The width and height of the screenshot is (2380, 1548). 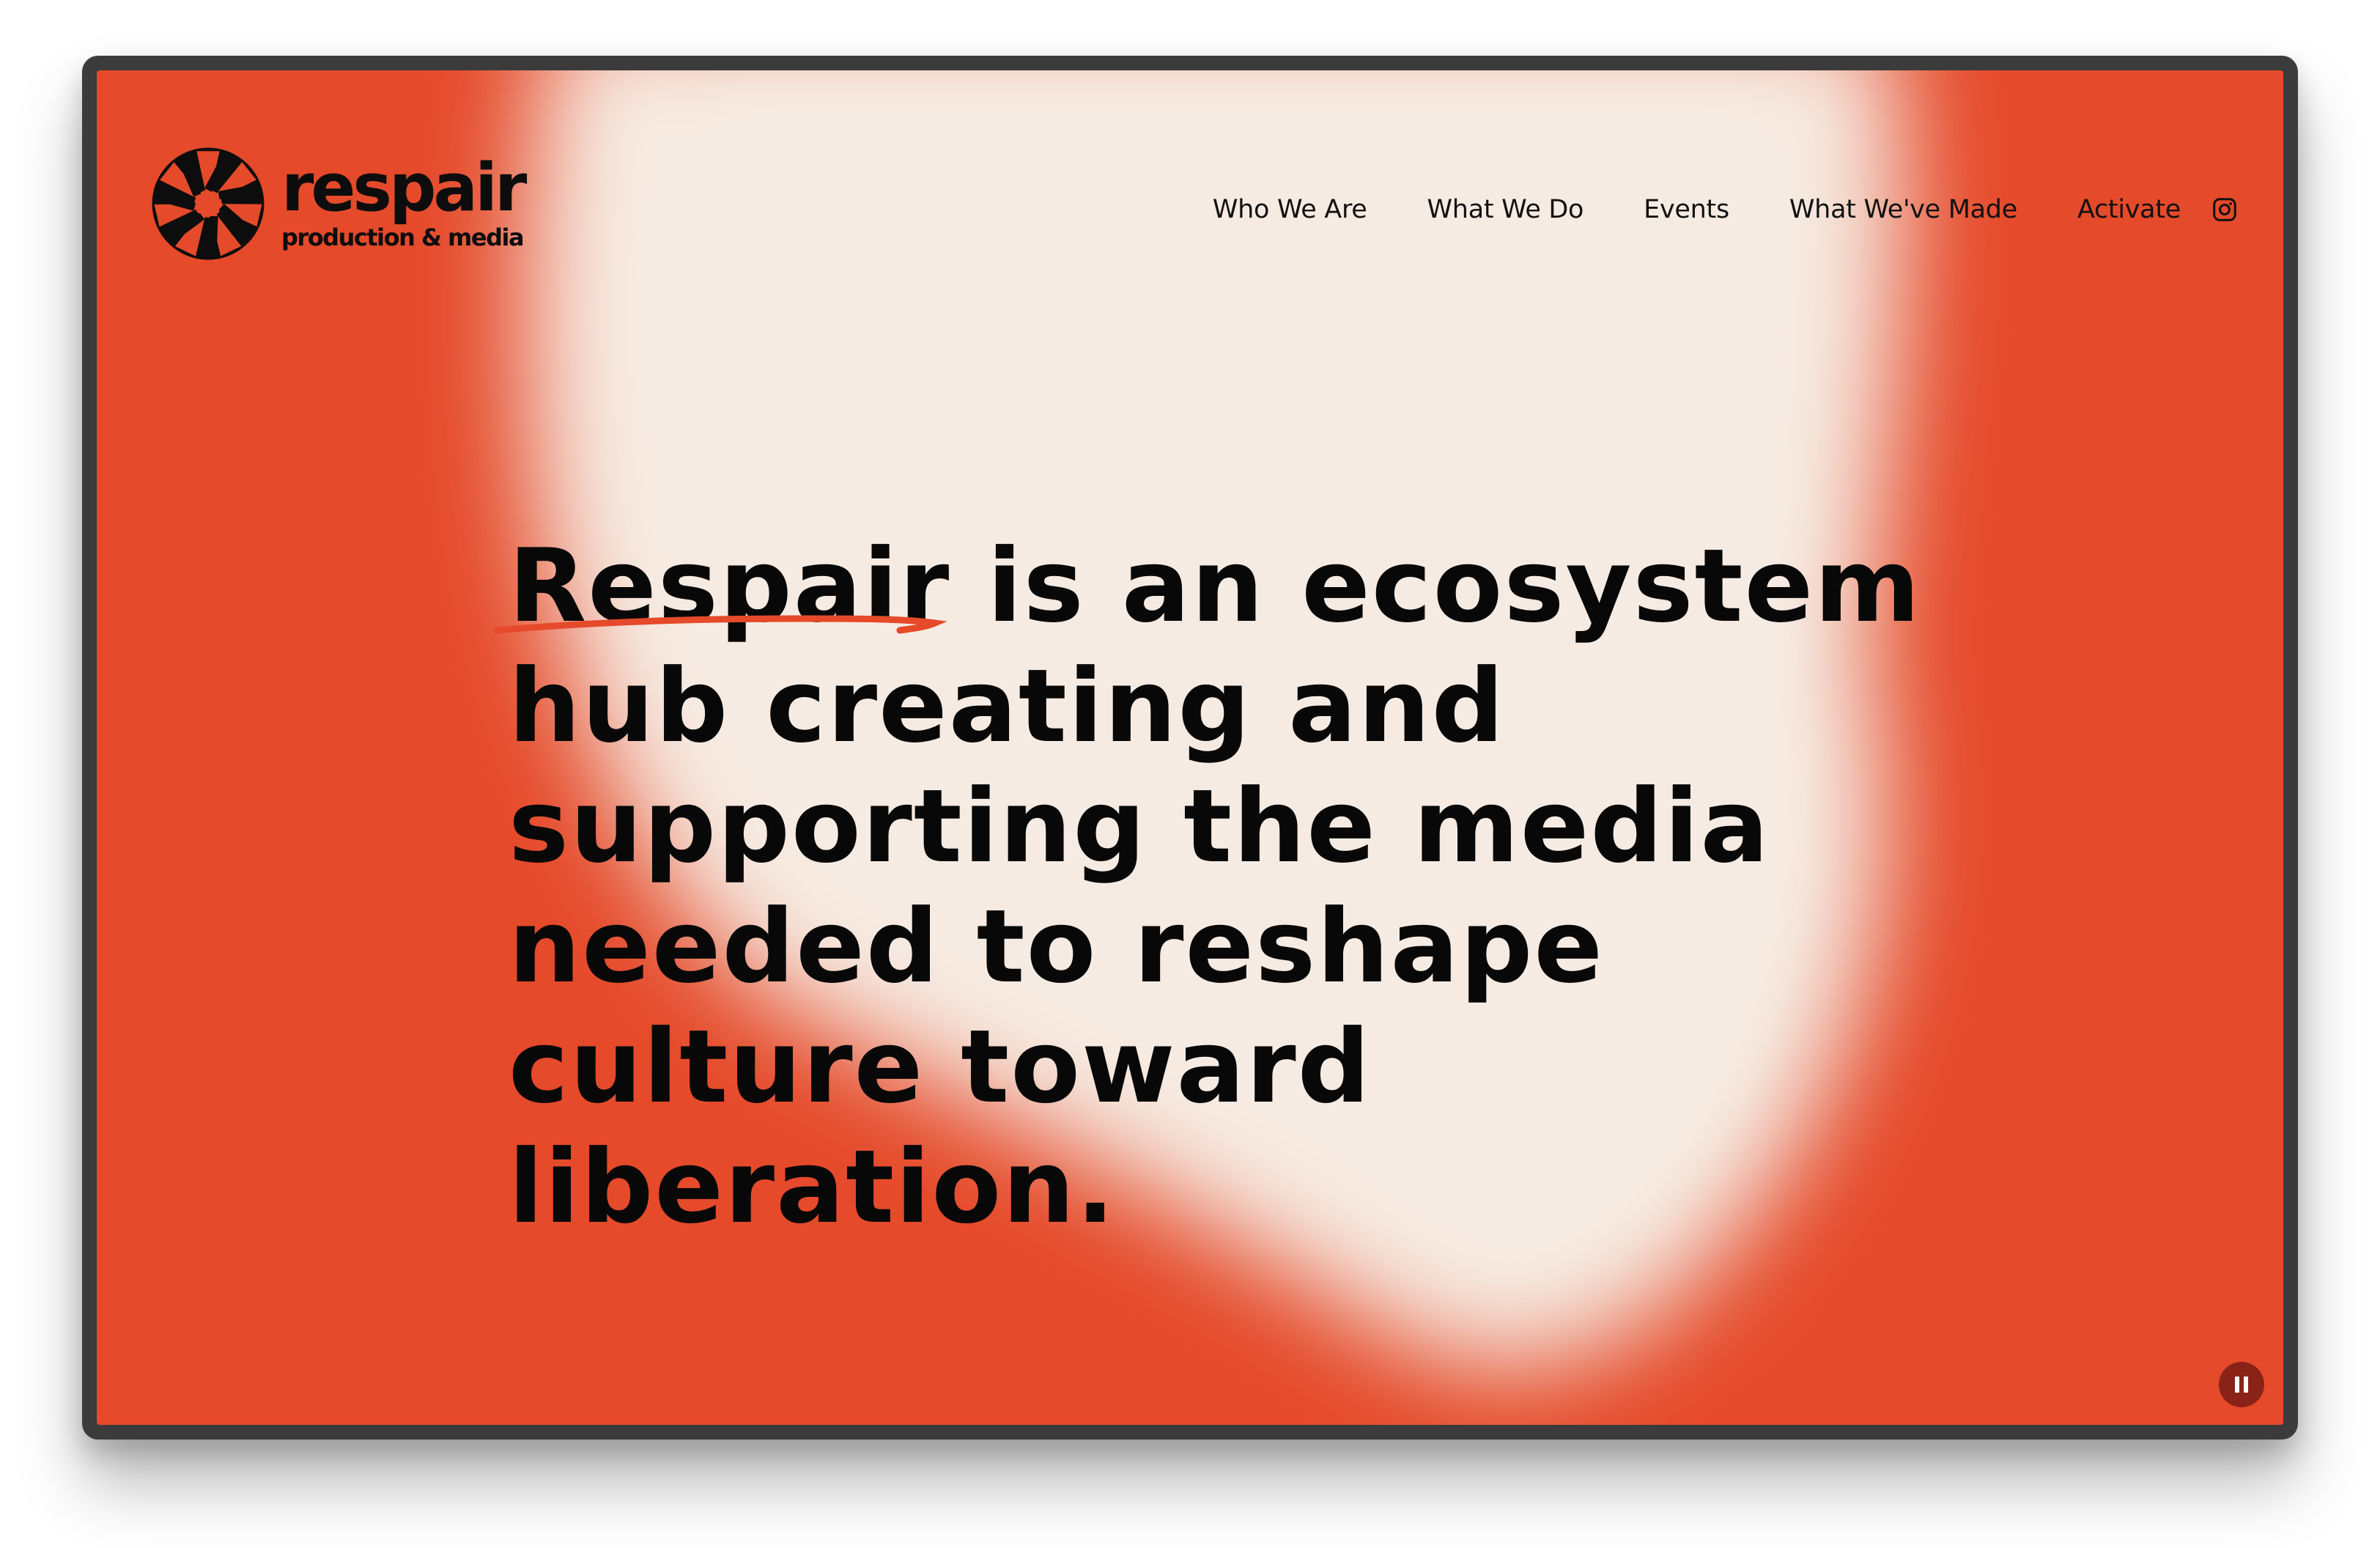 What do you see at coordinates (940, 1067) in the screenshot?
I see `headline-line-5: culture toward` at bounding box center [940, 1067].